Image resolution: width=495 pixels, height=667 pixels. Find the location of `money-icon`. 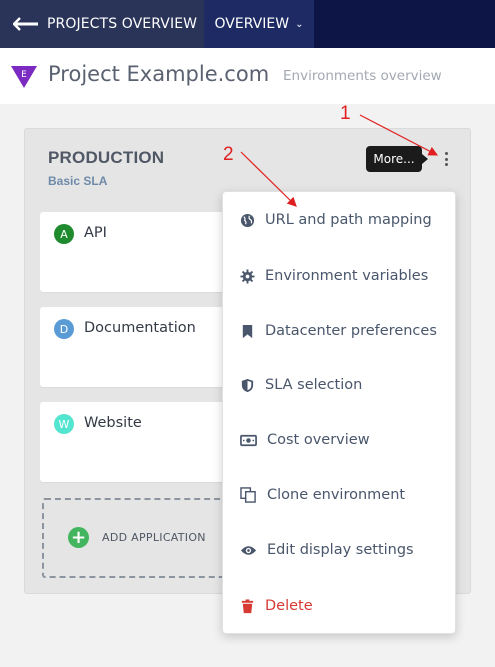

money-icon is located at coordinates (248, 440).